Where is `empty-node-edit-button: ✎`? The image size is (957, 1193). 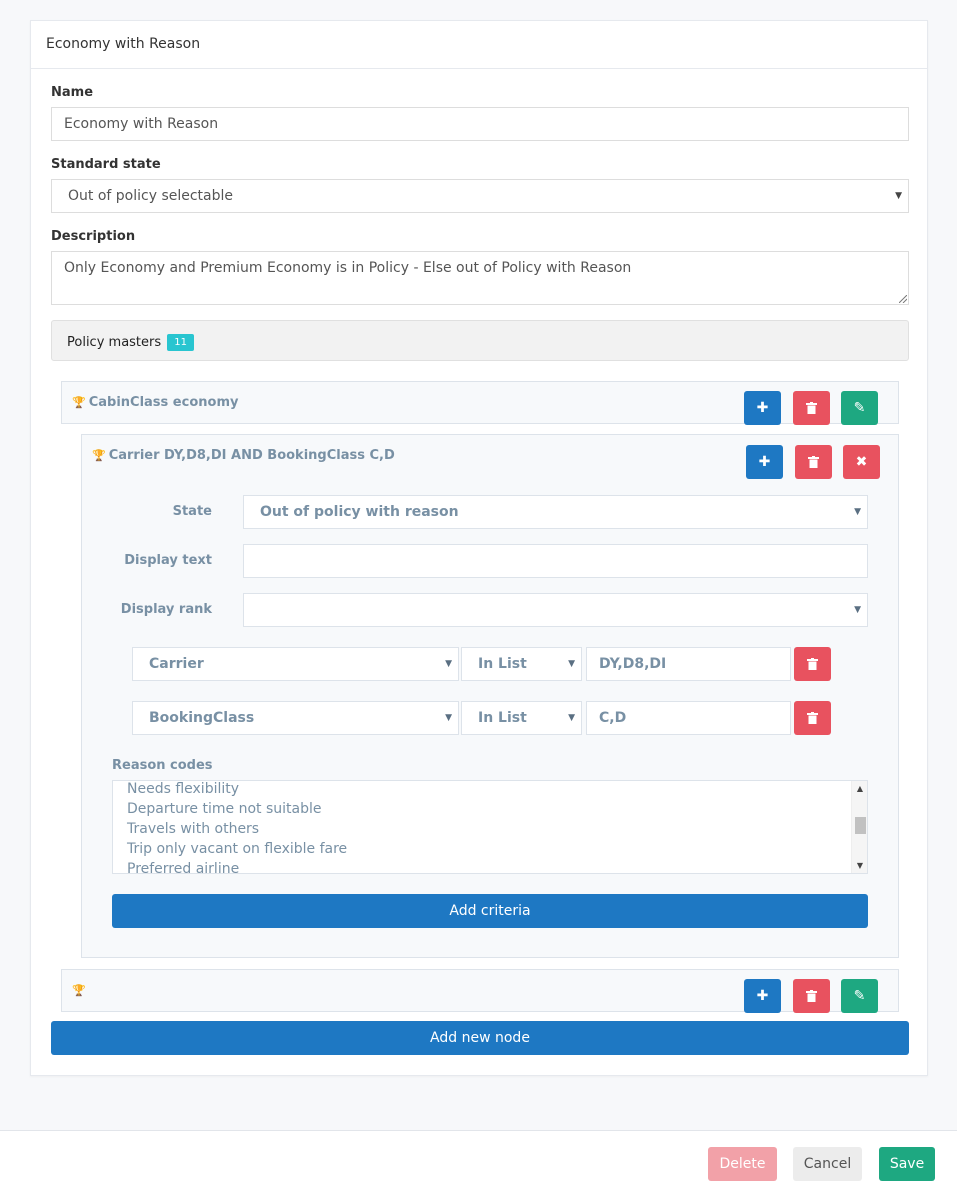 empty-node-edit-button: ✎ is located at coordinates (859, 996).